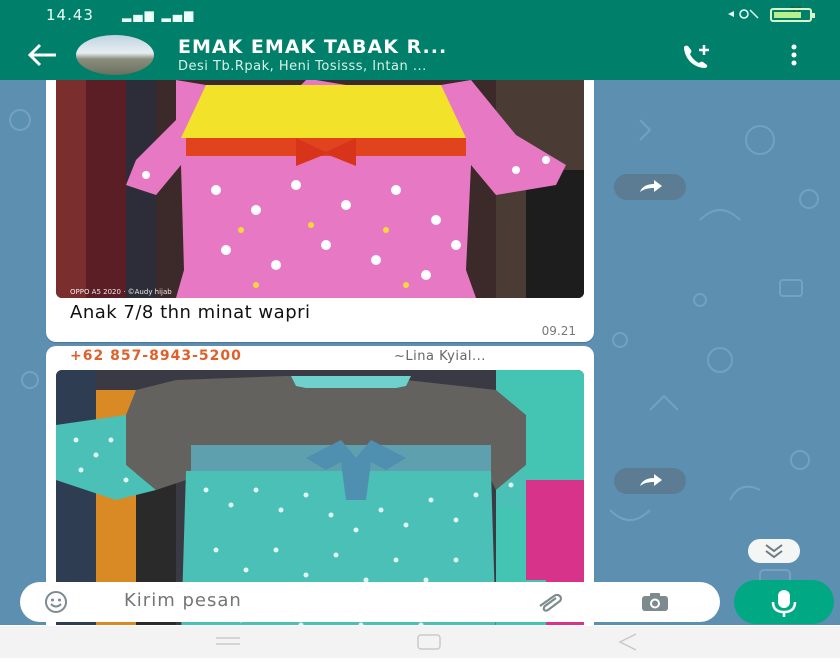 This screenshot has width=840, height=662. I want to click on message-time: 09.21, so click(558, 331).